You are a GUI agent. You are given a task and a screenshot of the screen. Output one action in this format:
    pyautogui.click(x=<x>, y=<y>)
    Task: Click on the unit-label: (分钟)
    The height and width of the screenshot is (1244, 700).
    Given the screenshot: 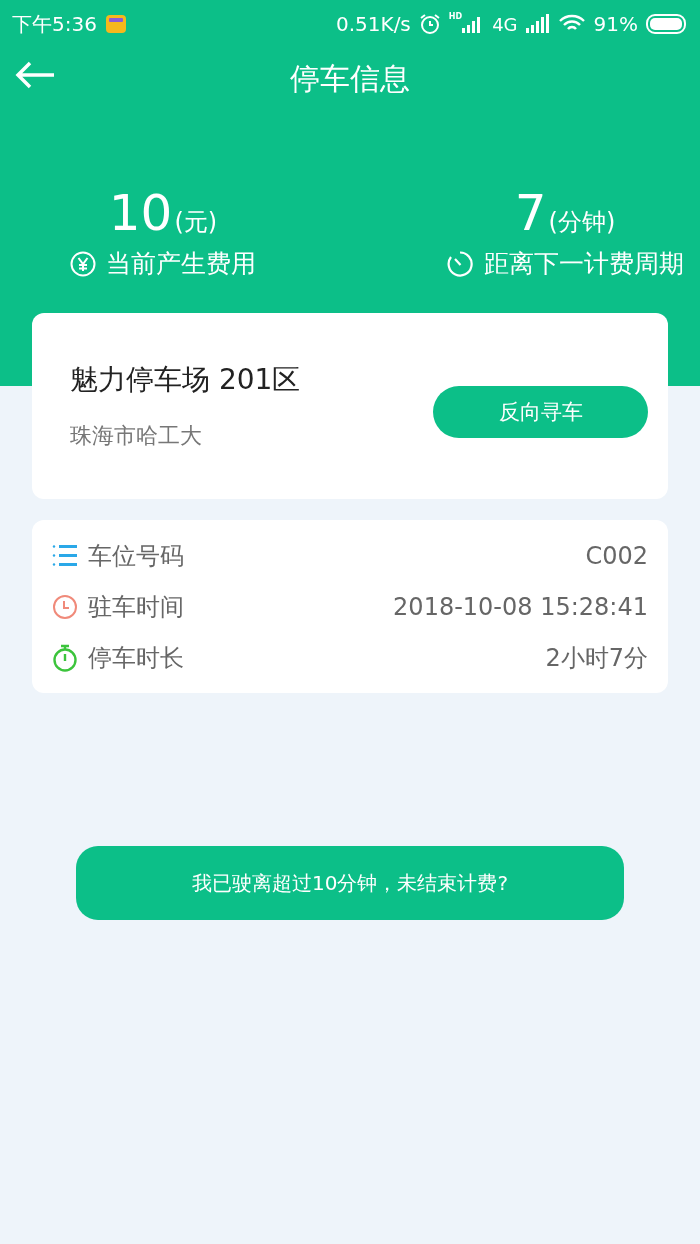 What is the action you would take?
    pyautogui.click(x=582, y=222)
    